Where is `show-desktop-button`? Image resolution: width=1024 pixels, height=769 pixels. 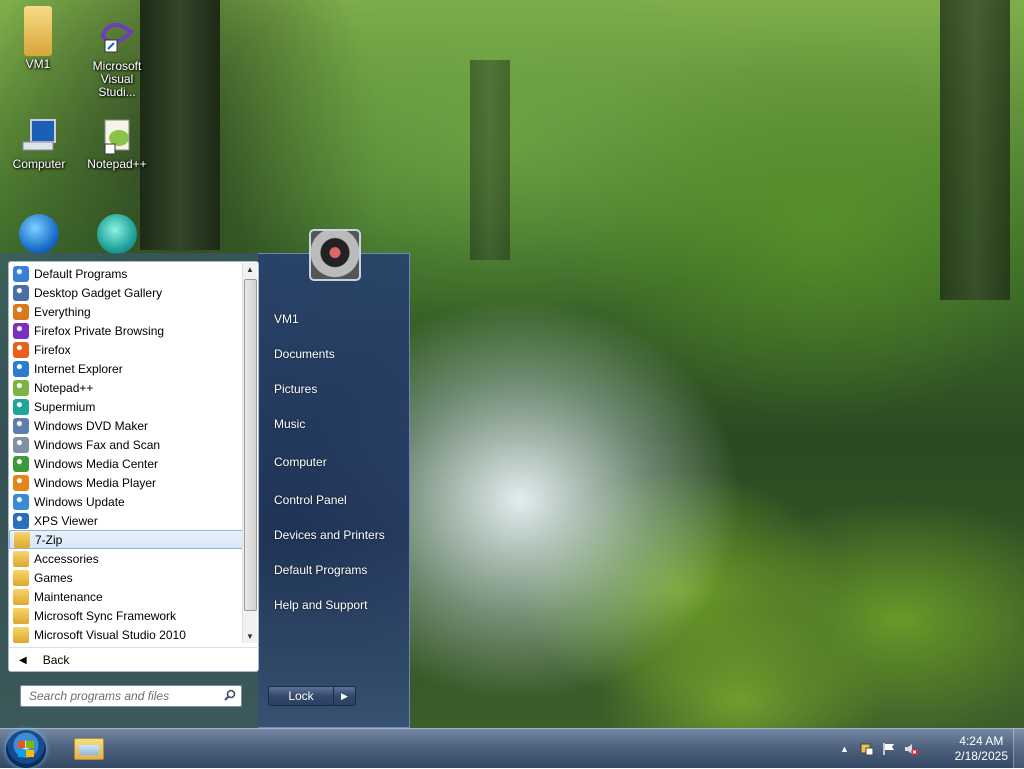 show-desktop-button is located at coordinates (1018, 749).